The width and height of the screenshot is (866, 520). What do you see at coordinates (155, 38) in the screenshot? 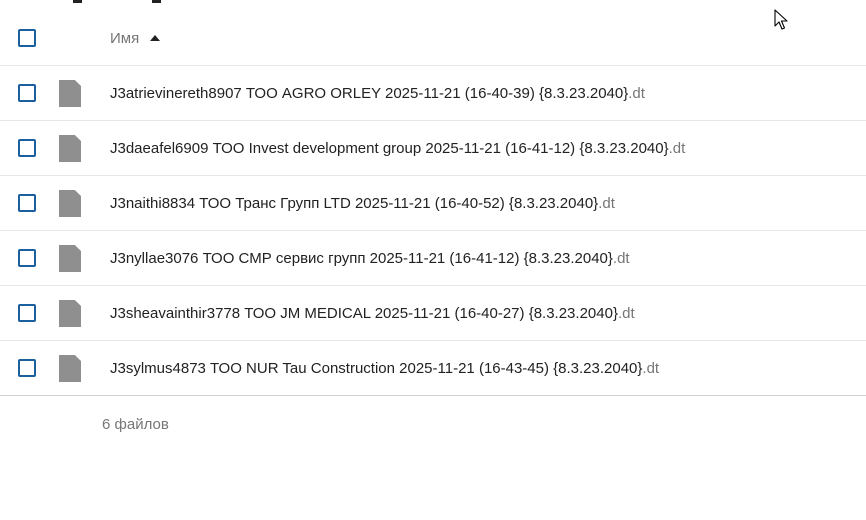
I see `caret-up-icon` at bounding box center [155, 38].